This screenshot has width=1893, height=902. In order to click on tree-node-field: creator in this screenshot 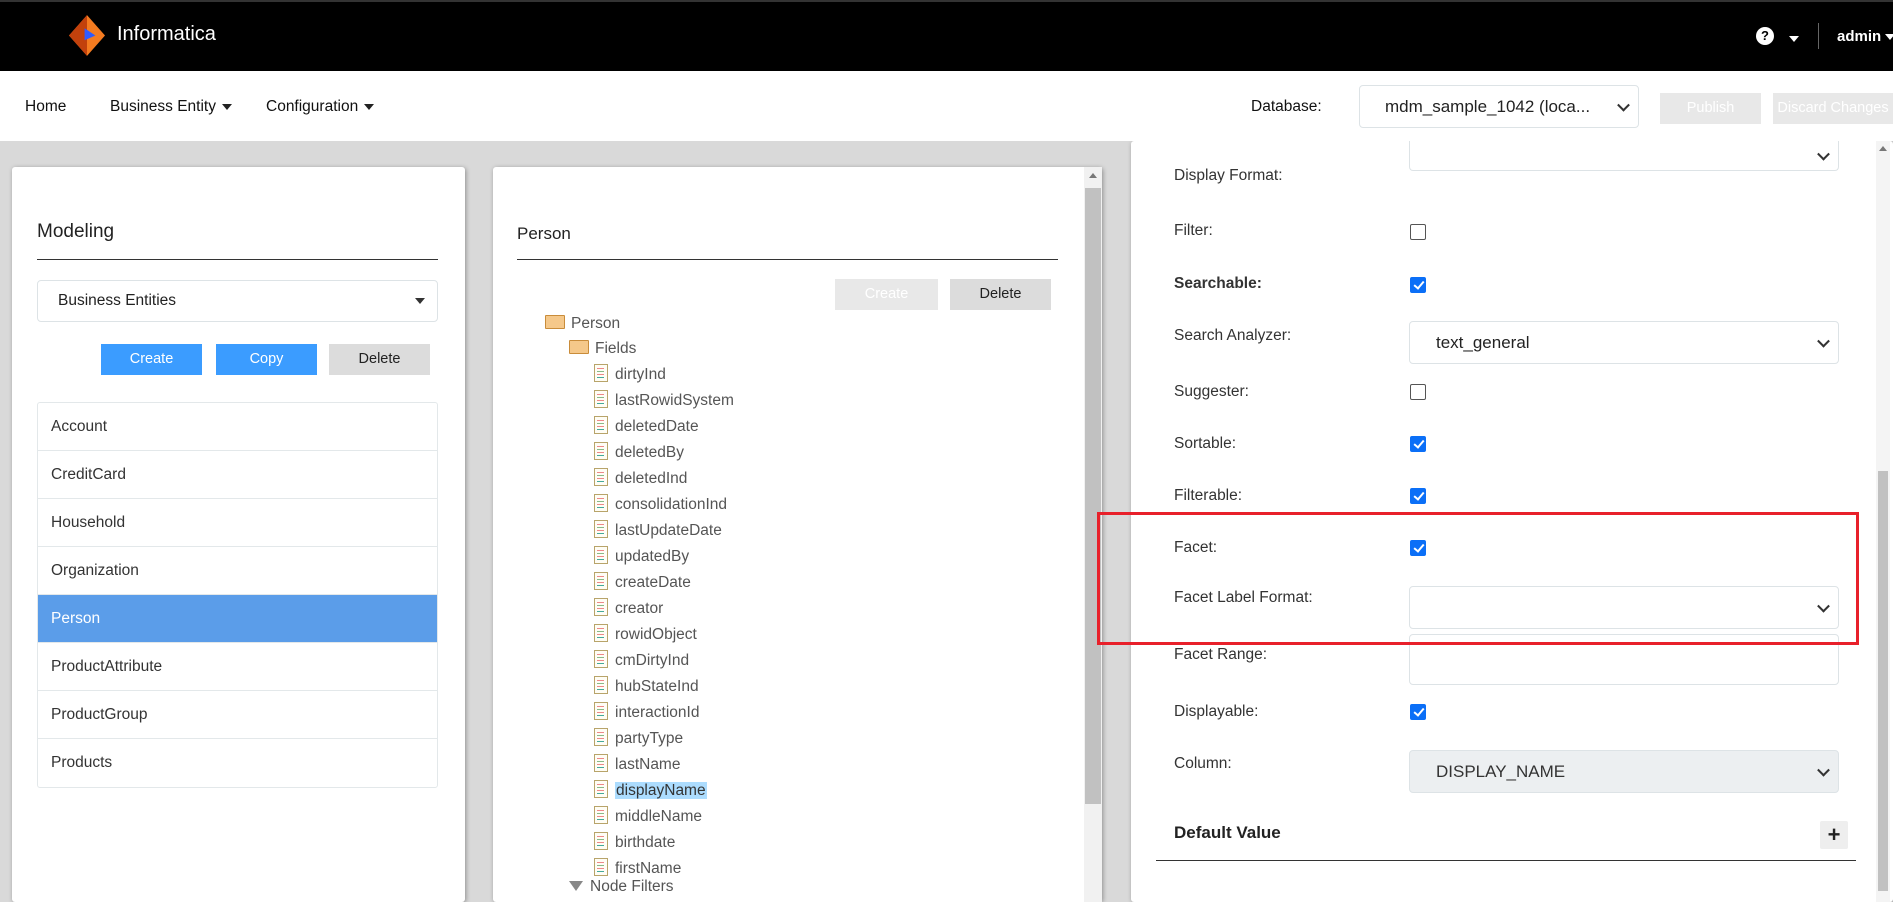, I will do `click(628, 609)`.